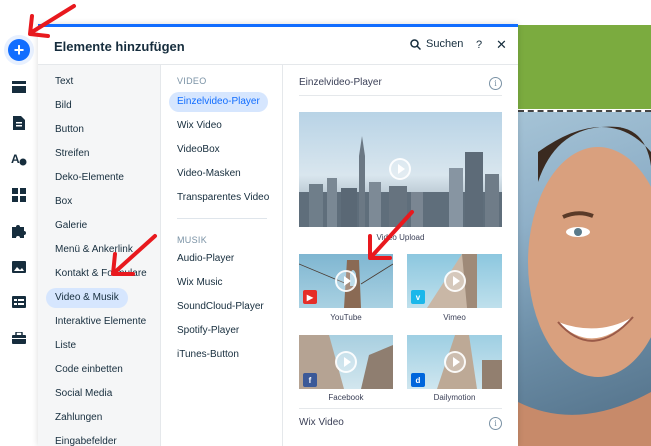  Describe the element at coordinates (321, 422) in the screenshot. I see `wix-video-section-title: Wix Video` at that location.